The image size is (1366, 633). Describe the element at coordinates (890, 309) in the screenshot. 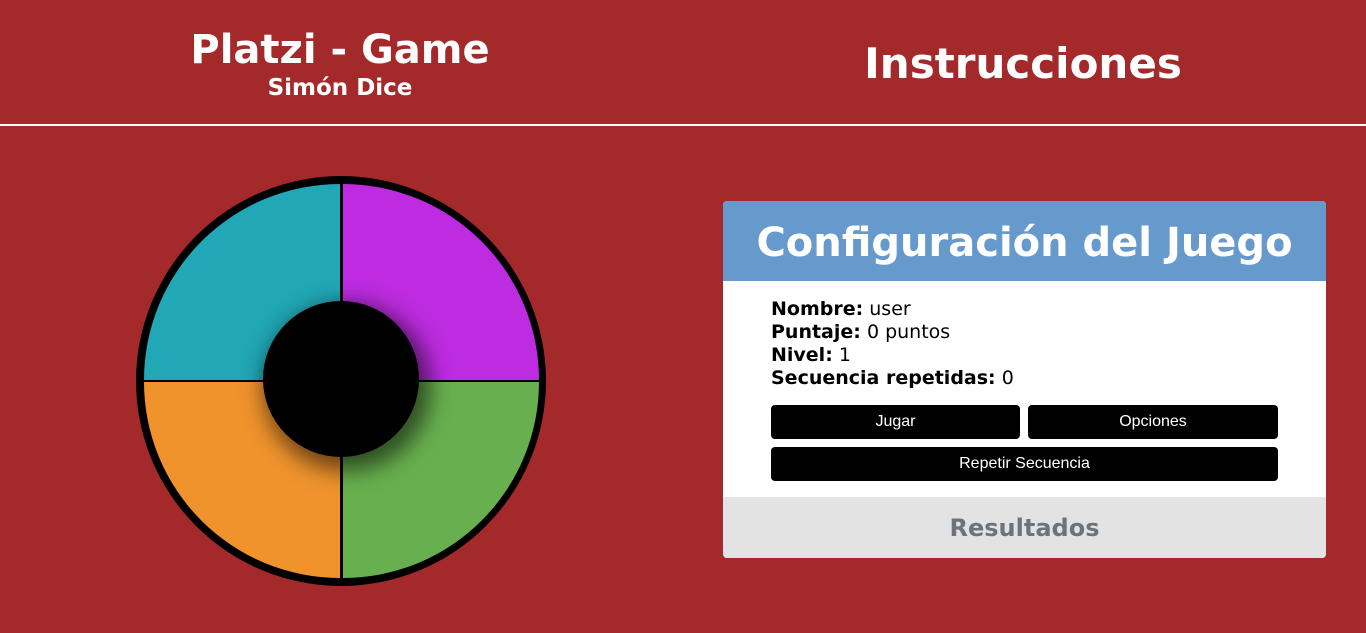

I see `player-name-value: user` at that location.